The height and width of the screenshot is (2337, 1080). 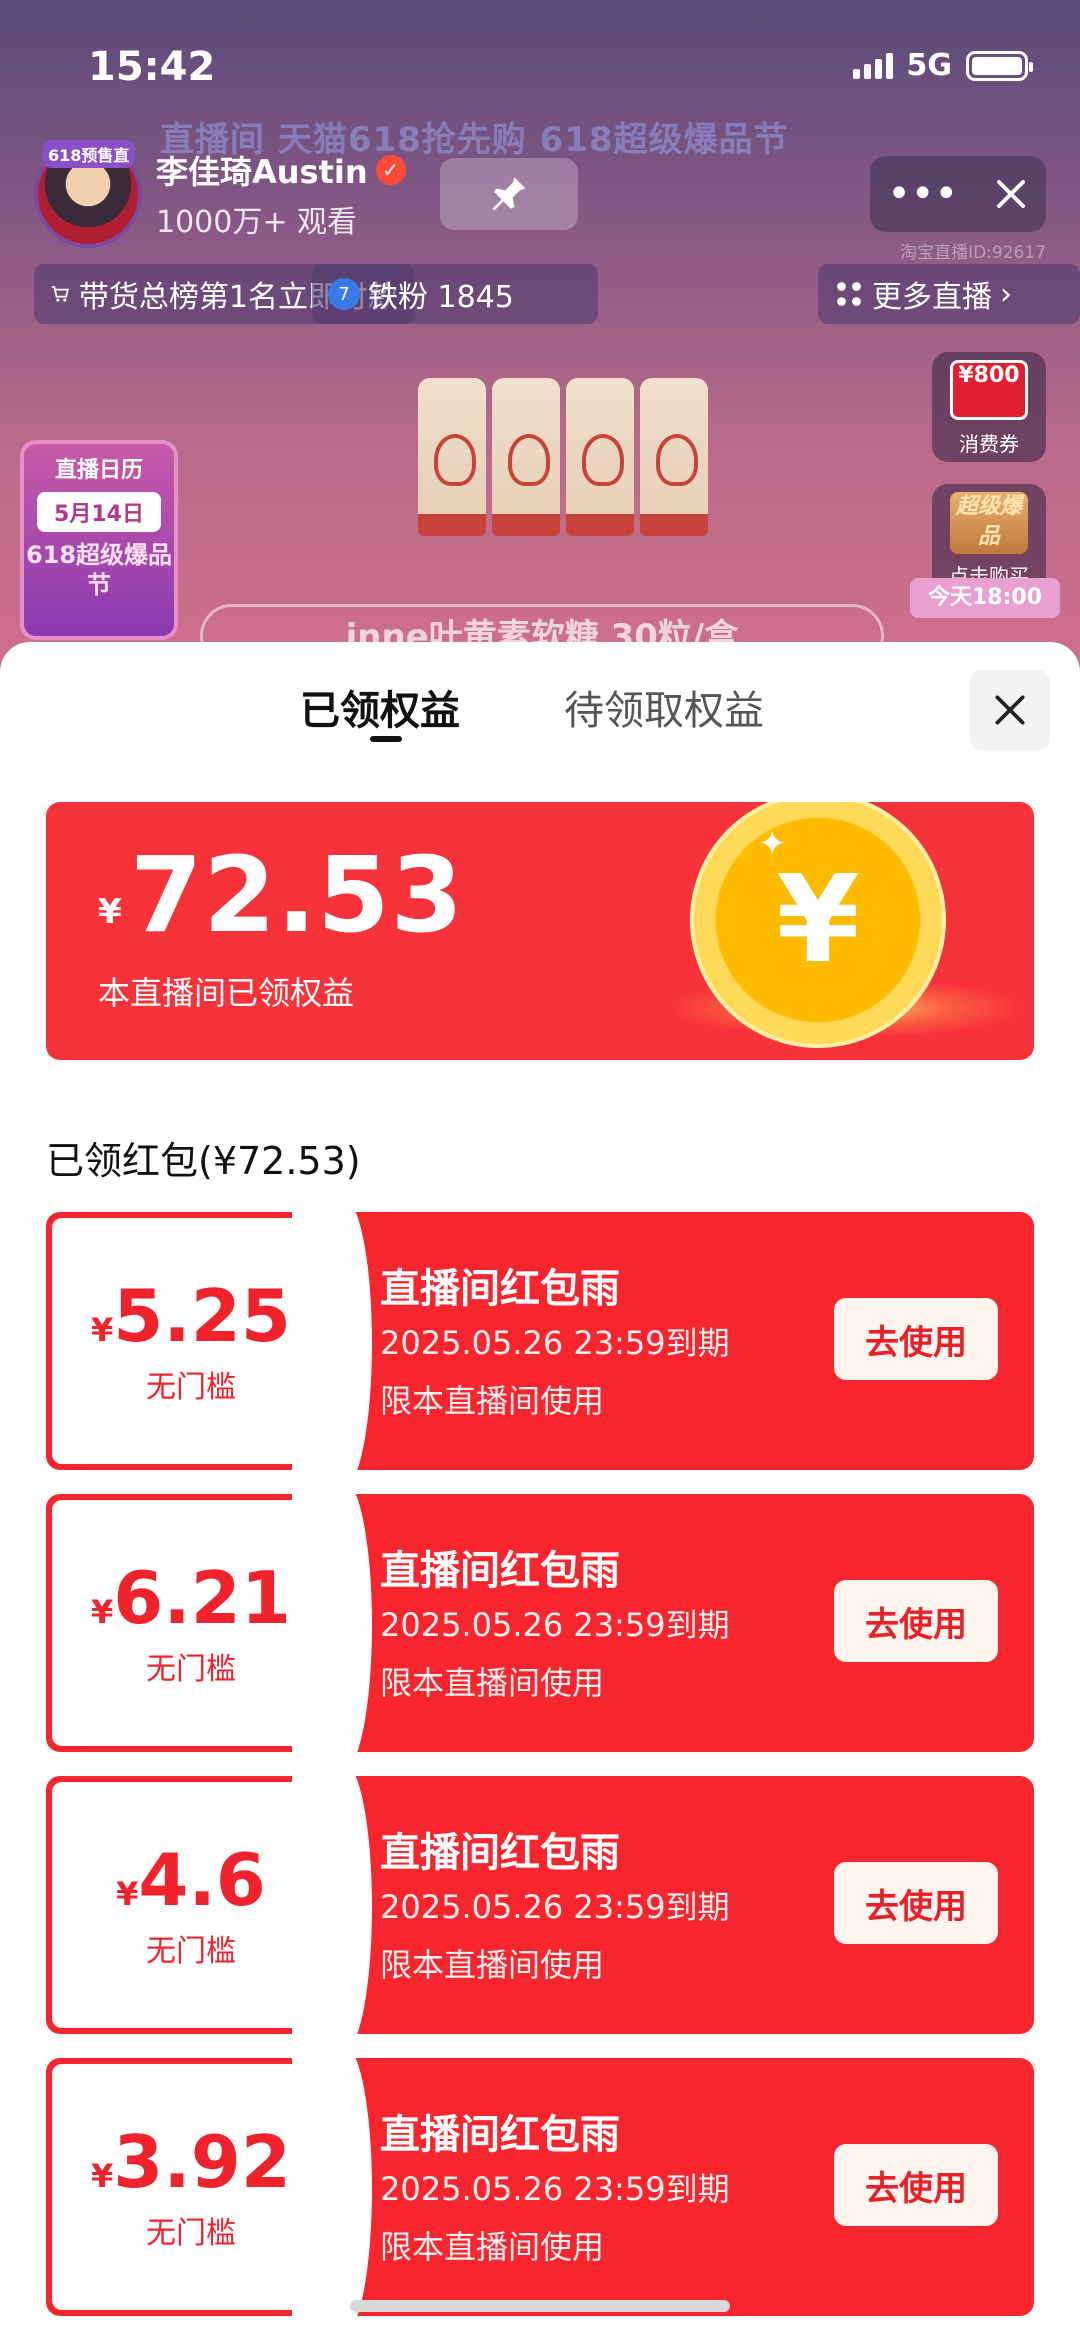 What do you see at coordinates (999, 65) in the screenshot?
I see `battery-icon` at bounding box center [999, 65].